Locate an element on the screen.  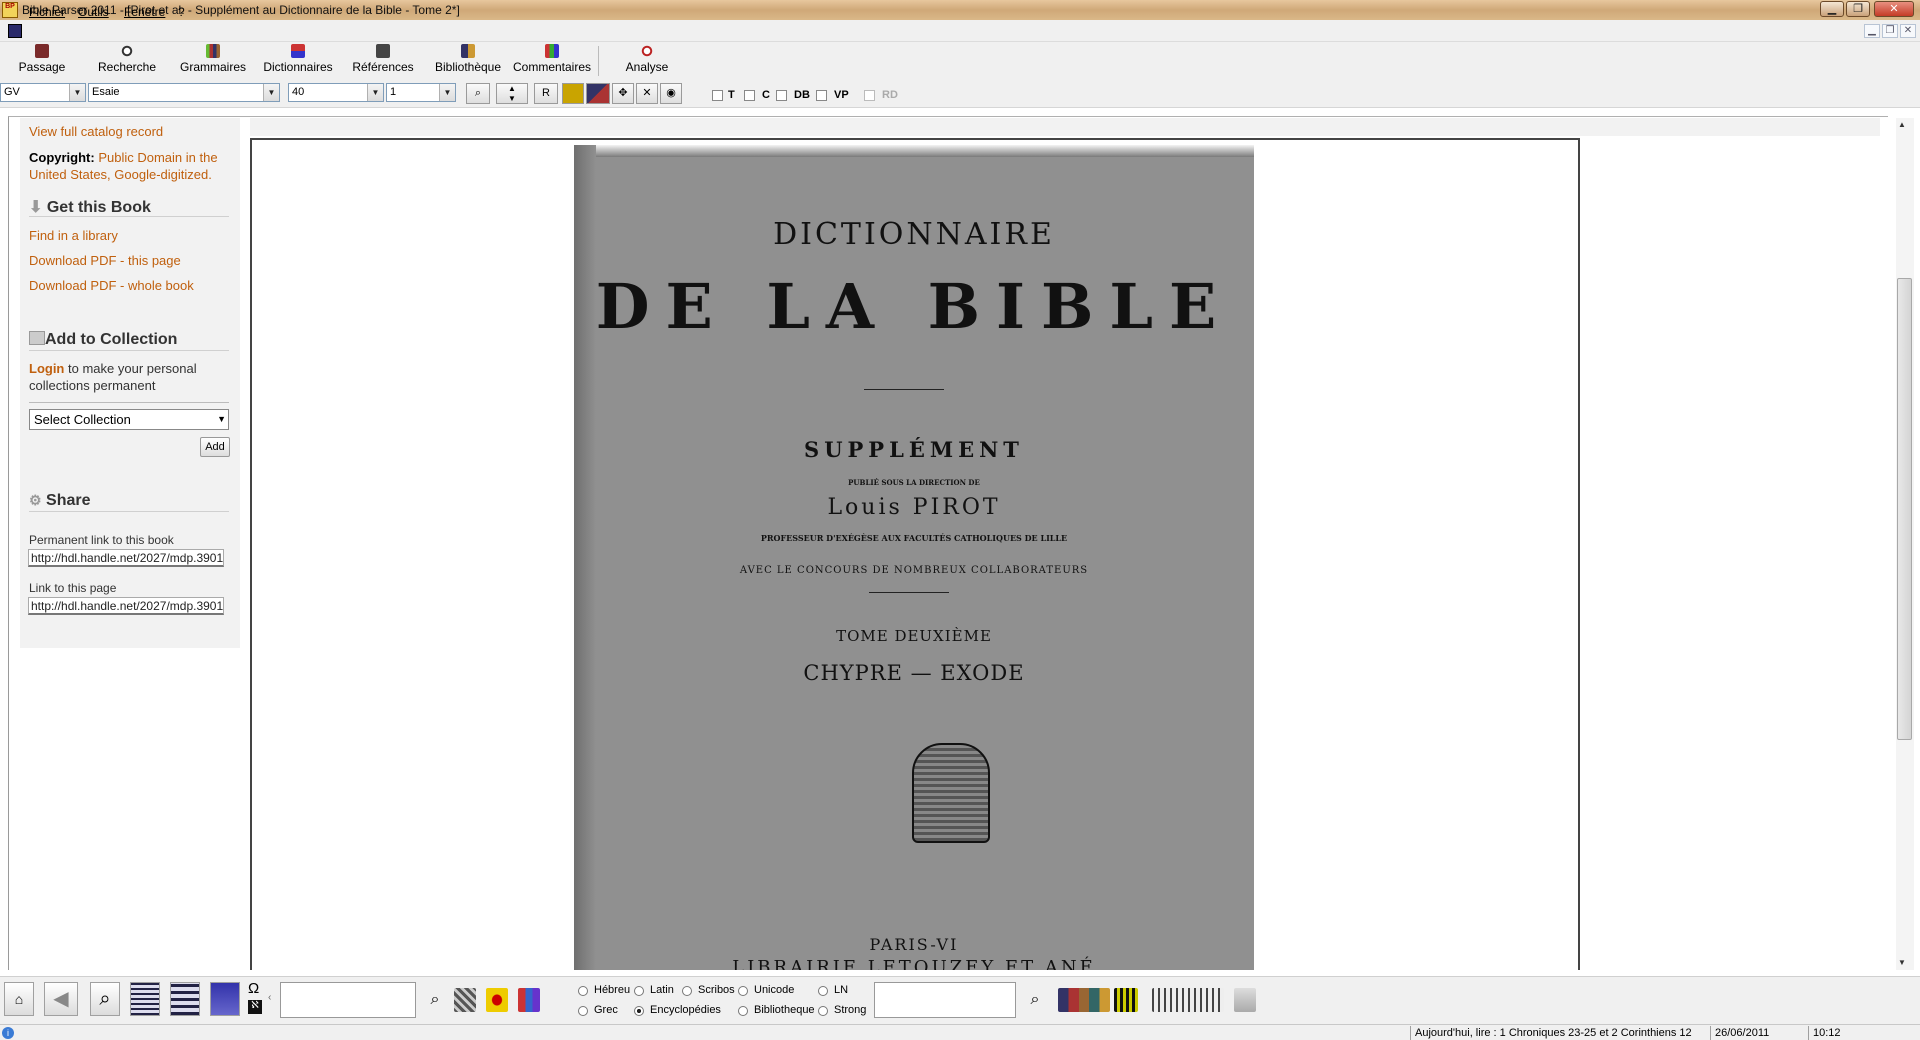
zoom-search-button: ⌕ is located at coordinates (478, 93).